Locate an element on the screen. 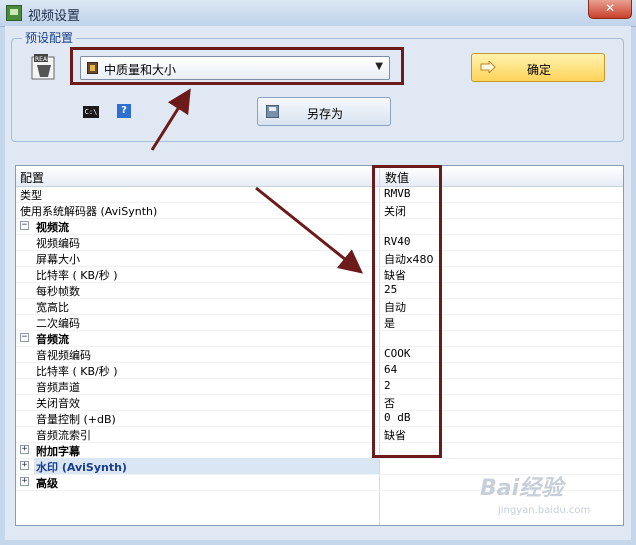 The image size is (636, 545). arrow-to-values is located at coordinates (309, 230).